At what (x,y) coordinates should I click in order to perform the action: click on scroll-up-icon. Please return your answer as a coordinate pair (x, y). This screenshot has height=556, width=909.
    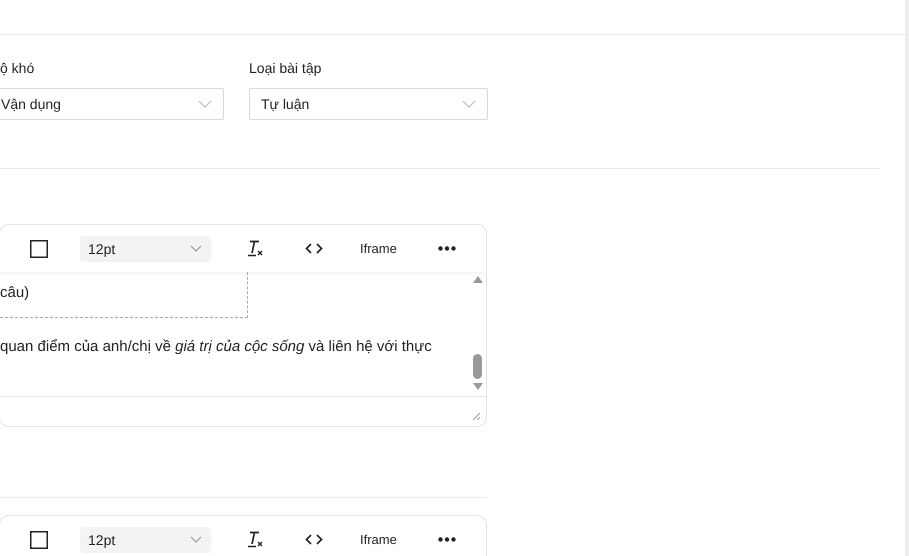
    Looking at the image, I should click on (477, 279).